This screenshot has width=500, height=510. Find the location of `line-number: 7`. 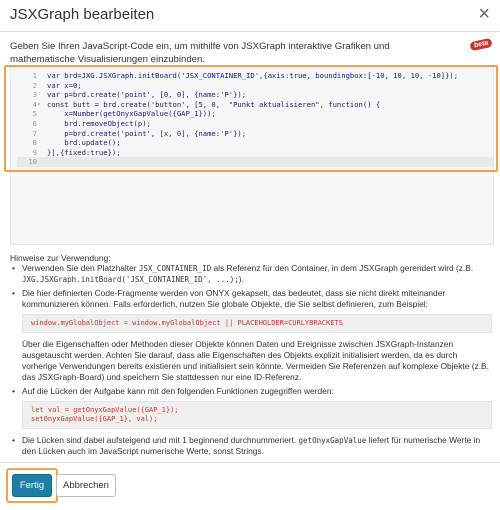

line-number: 7 is located at coordinates (34, 133).